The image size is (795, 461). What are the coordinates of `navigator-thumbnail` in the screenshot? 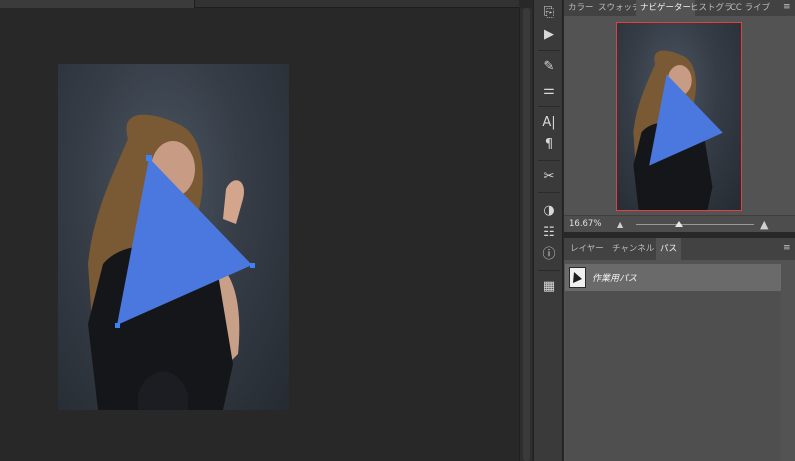 It's located at (678, 130).